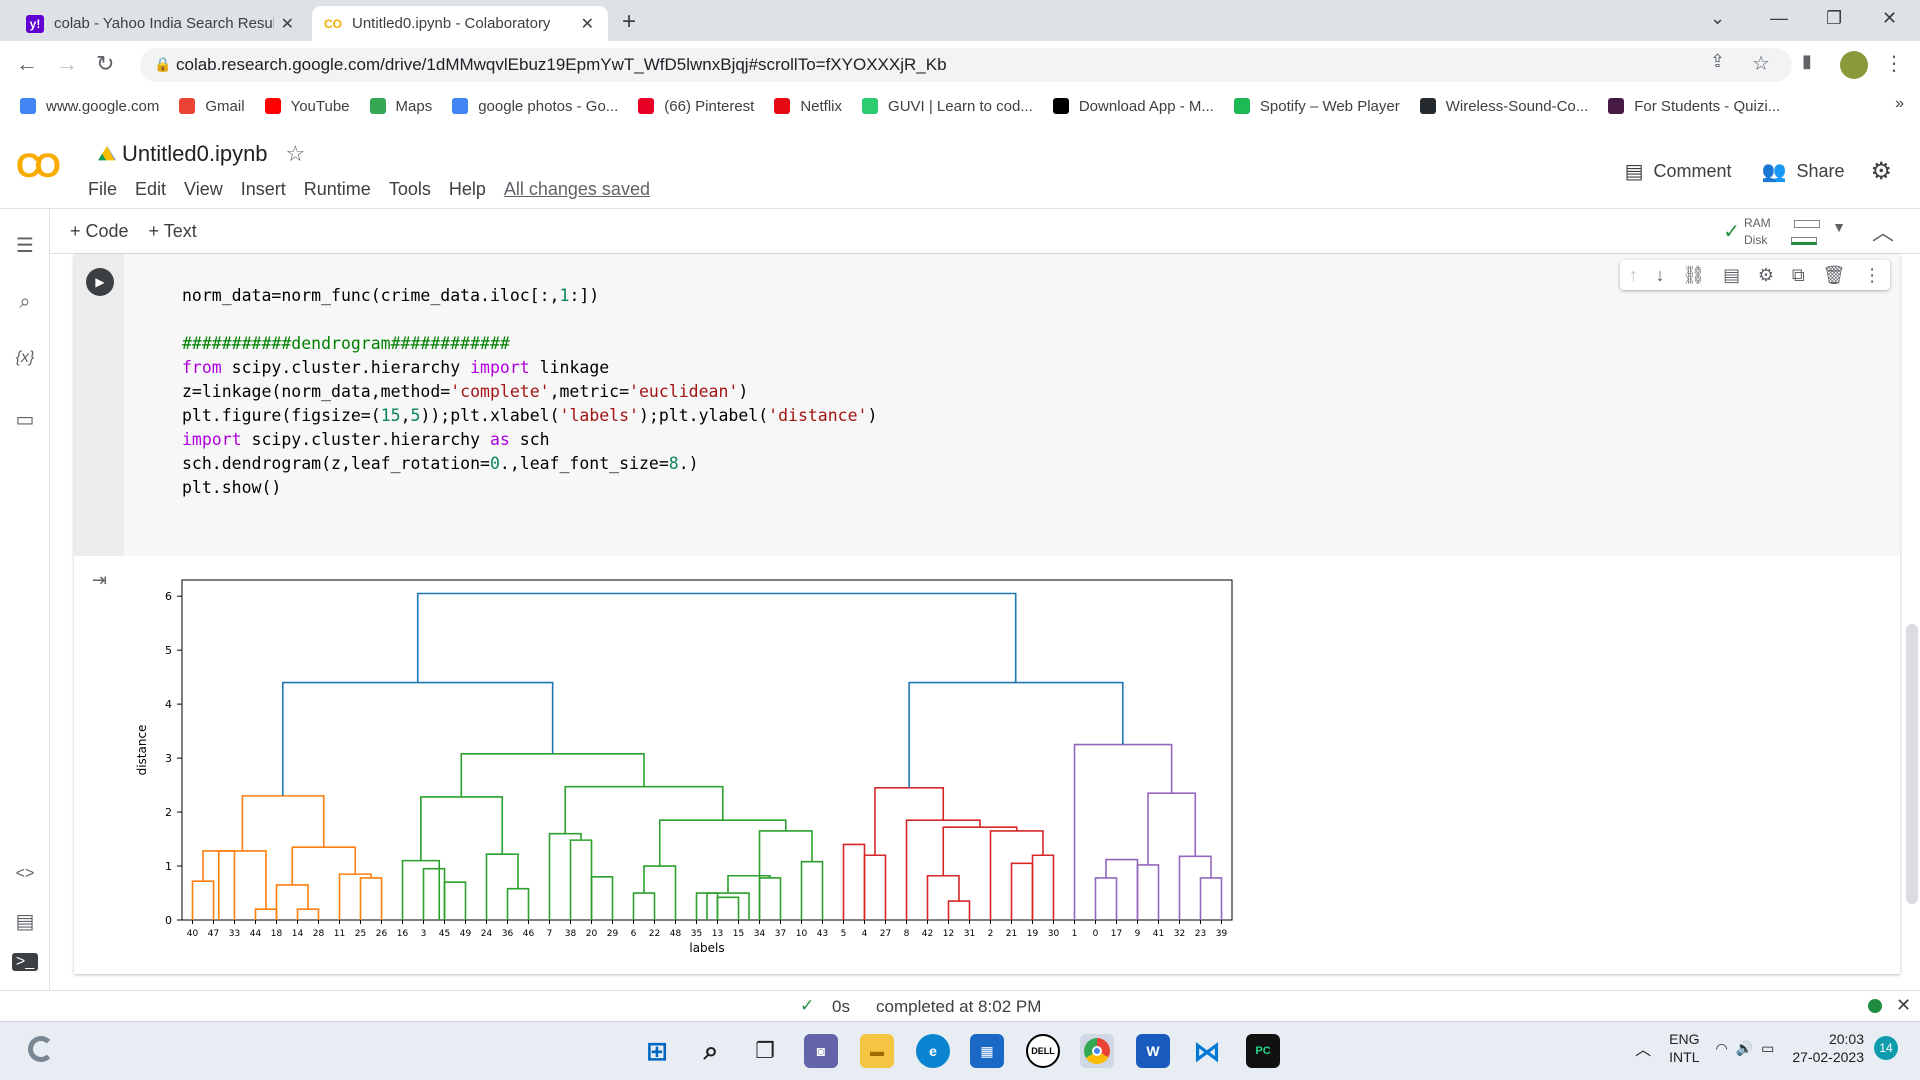 This screenshot has height=1080, width=1920. Describe the element at coordinates (1316, 106) in the screenshot. I see `bookmark-item: Spotify – Web Player` at that location.